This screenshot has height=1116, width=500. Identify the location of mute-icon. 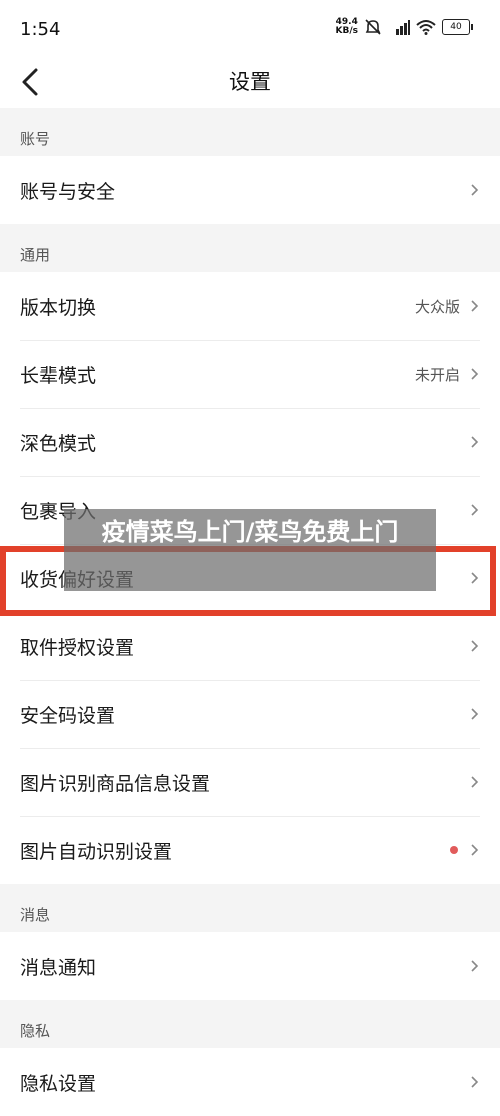
(373, 27).